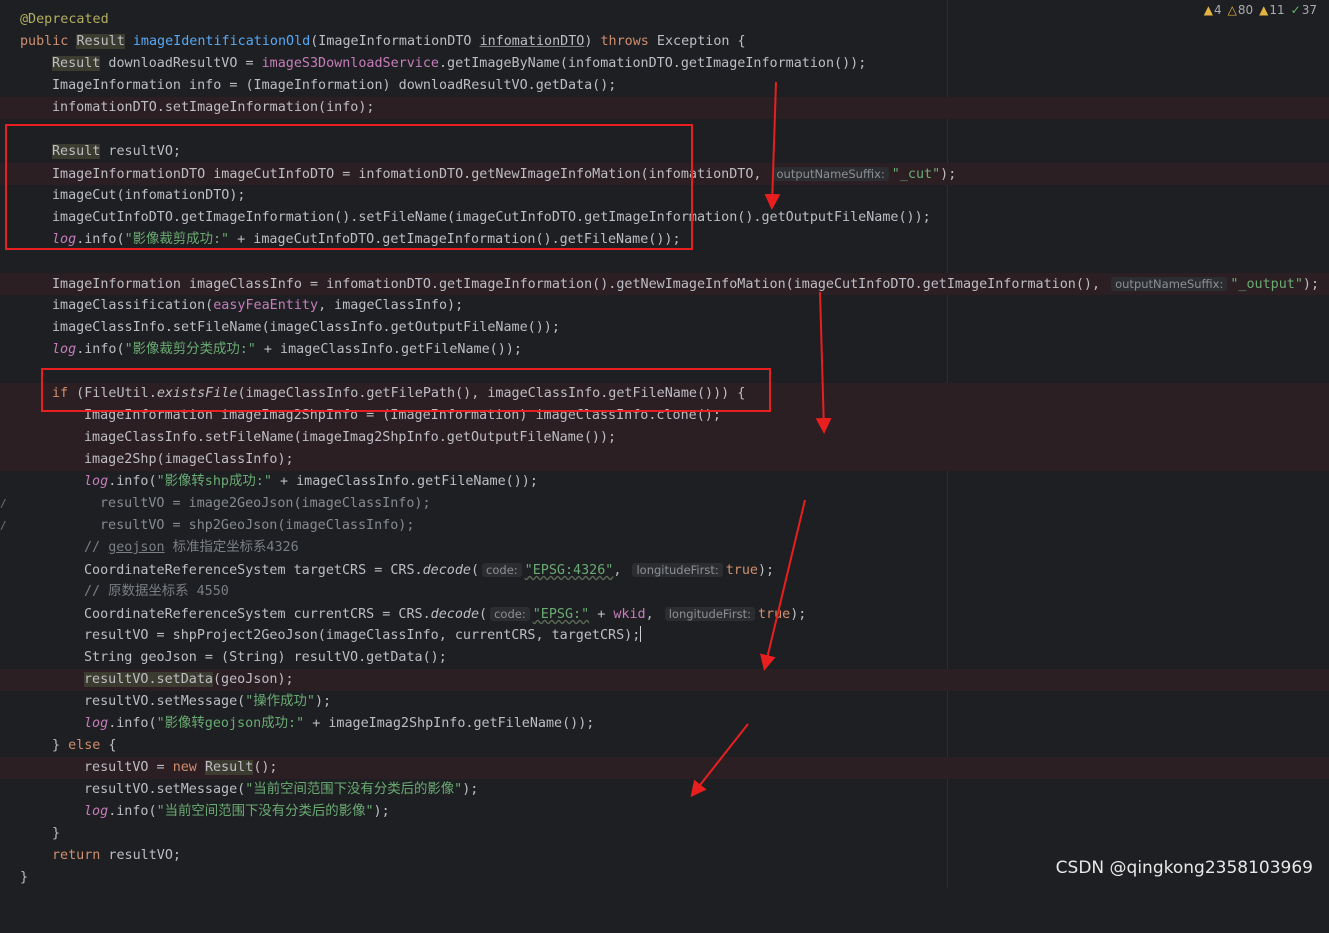  What do you see at coordinates (761, 439) in the screenshot?
I see `annotation-arrows` at bounding box center [761, 439].